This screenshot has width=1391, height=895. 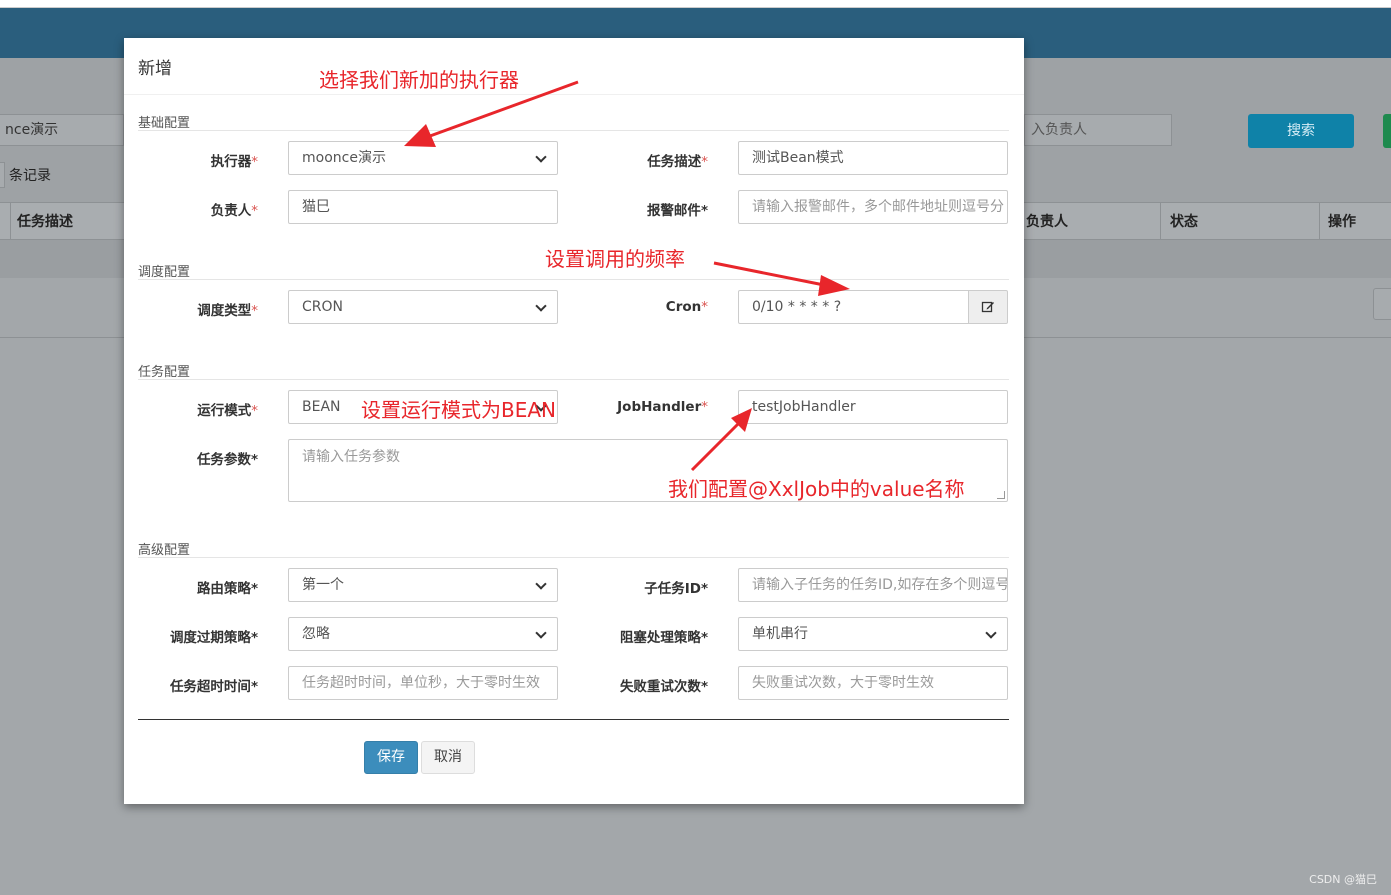 I want to click on author-input: 猫巳, so click(x=423, y=207).